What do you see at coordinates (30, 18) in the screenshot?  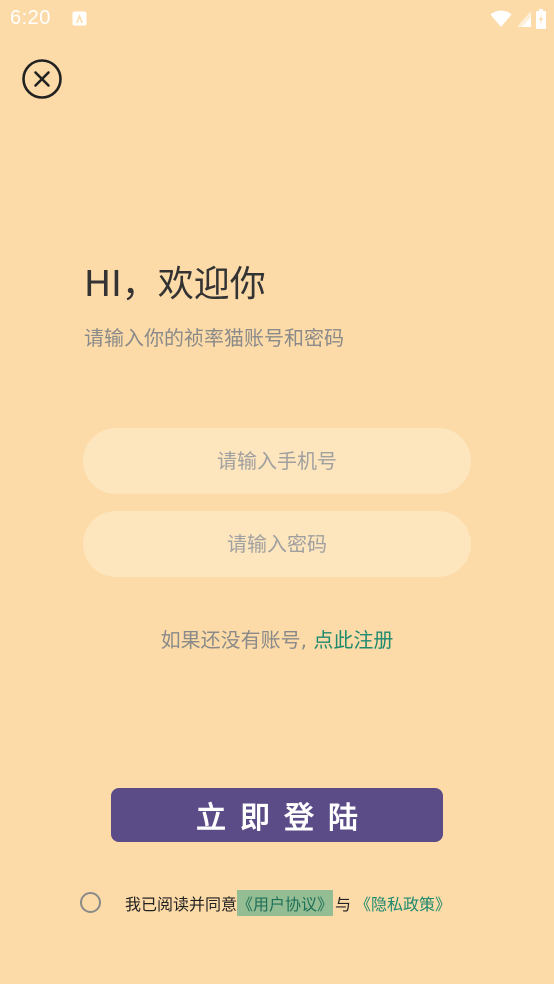 I see `status-time: 6:20` at bounding box center [30, 18].